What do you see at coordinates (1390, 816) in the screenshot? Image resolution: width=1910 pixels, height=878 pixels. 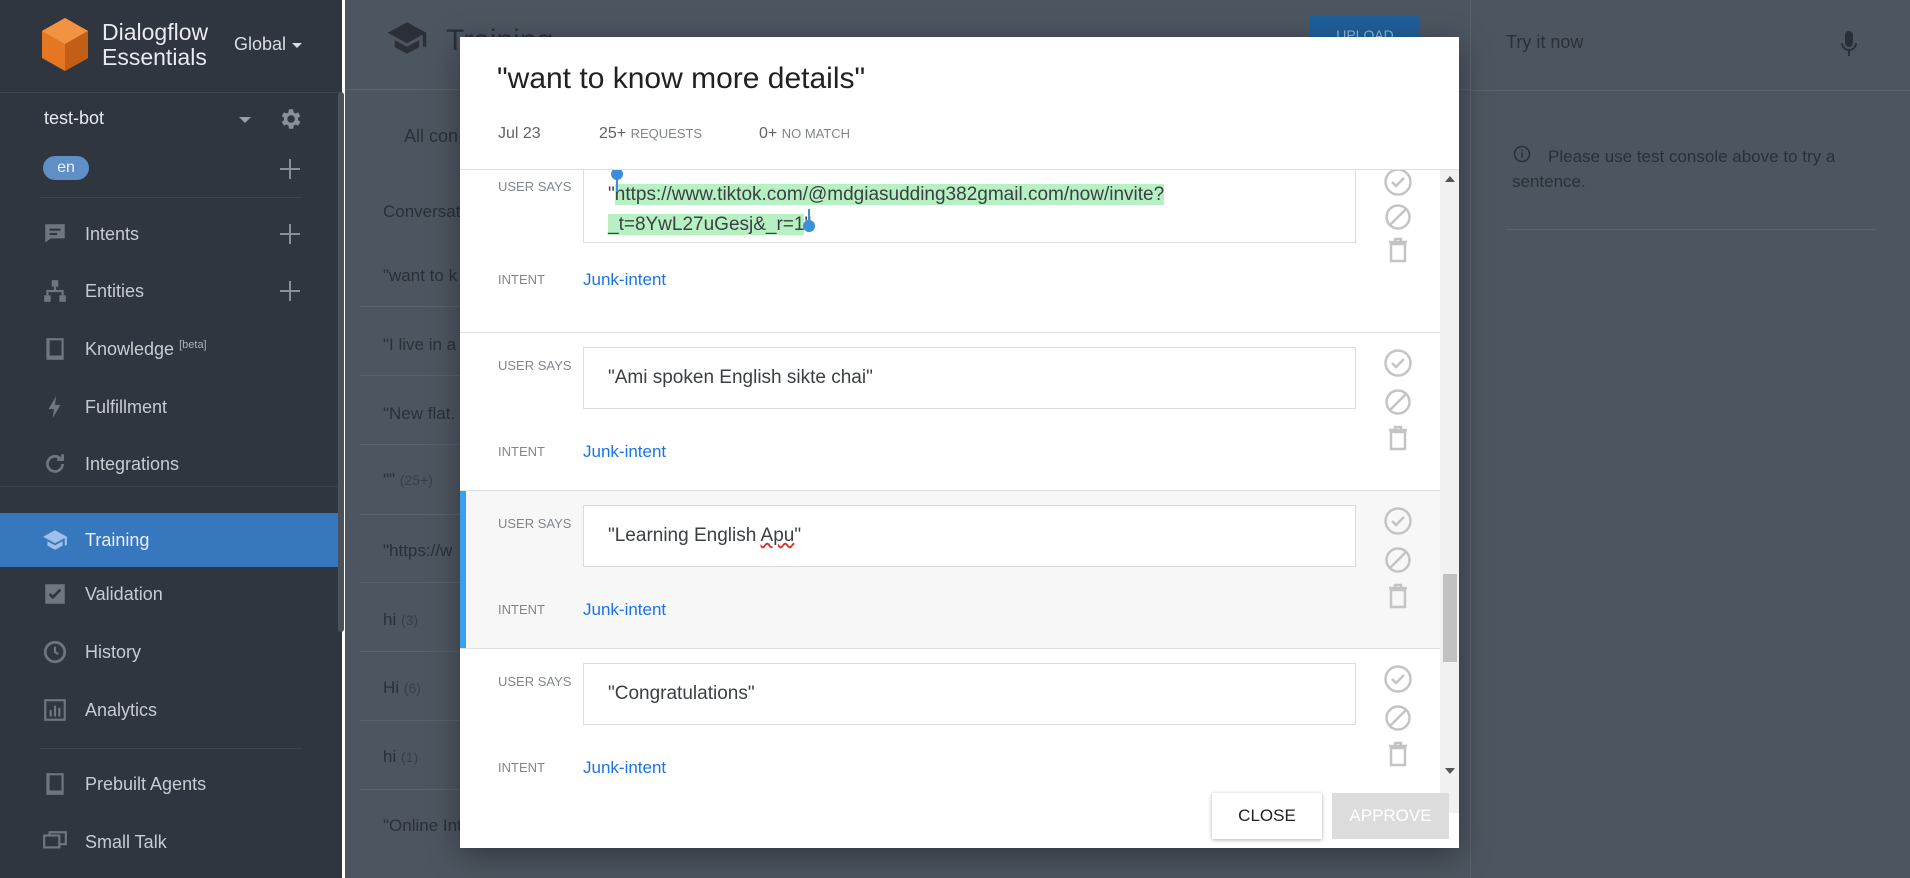 I see `approve-button: APPROVE` at bounding box center [1390, 816].